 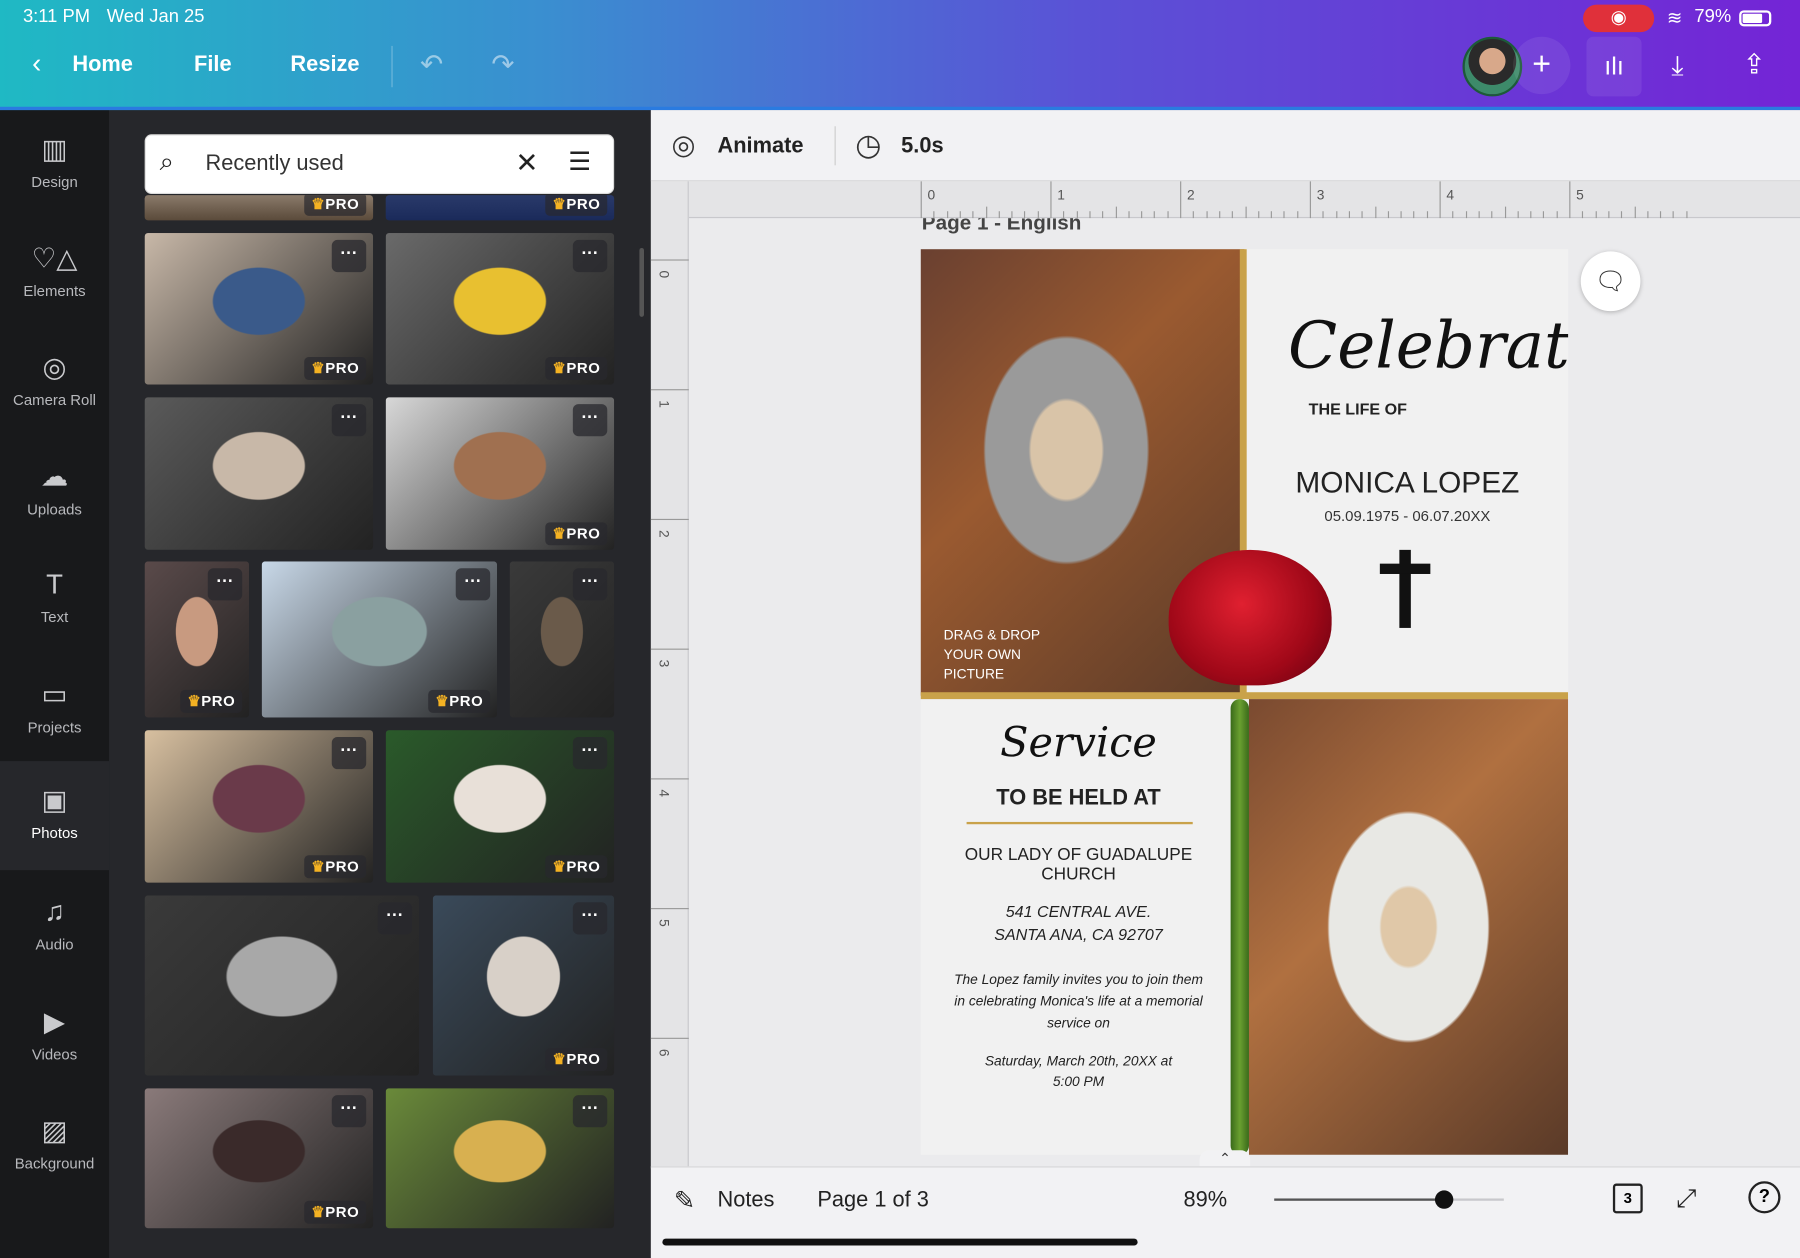 I want to click on undo-icon: ↶, so click(x=431, y=64).